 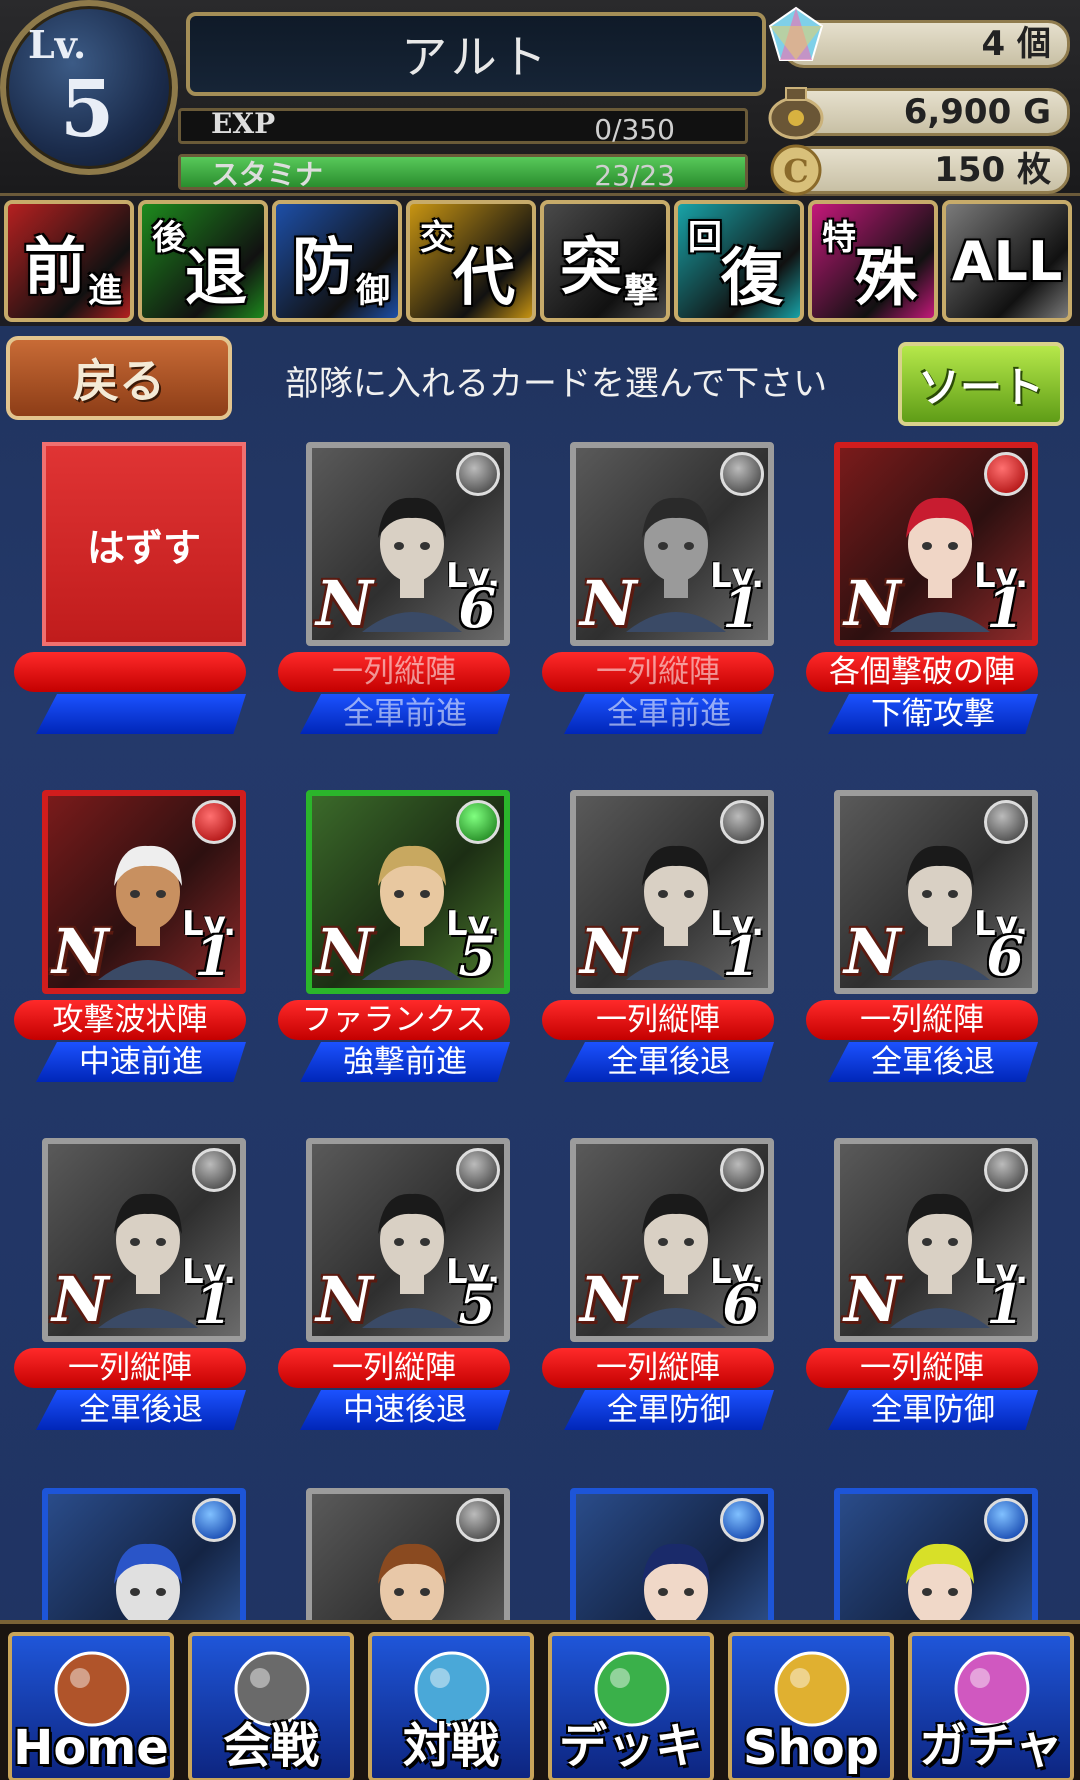 What do you see at coordinates (373, 291) in the screenshot?
I see `tab-sub-char: 御` at bounding box center [373, 291].